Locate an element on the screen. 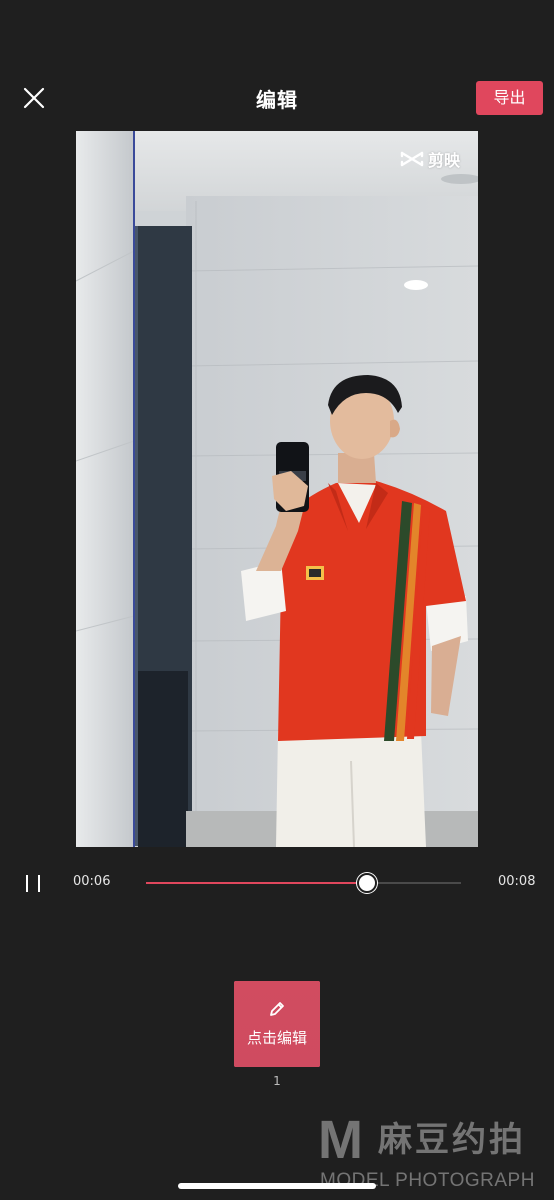 This screenshot has width=554, height=1200. brand-name-cn: 麻豆约拍 is located at coordinates (452, 1140).